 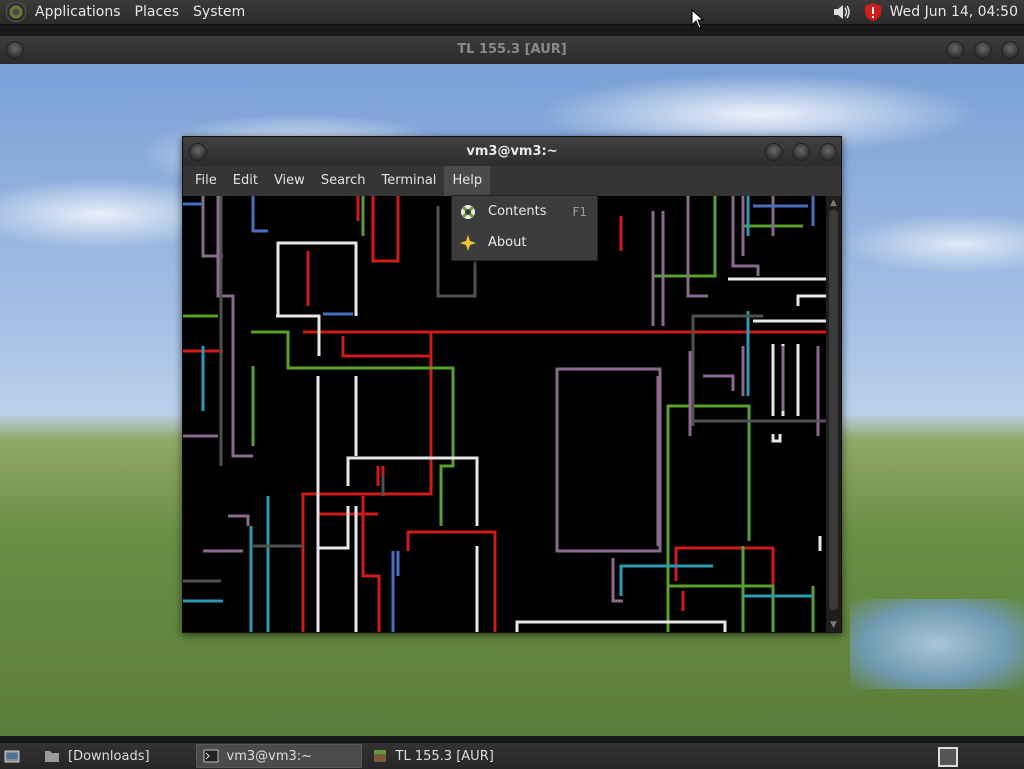 What do you see at coordinates (157, 12) in the screenshot?
I see `menu-places: Places` at bounding box center [157, 12].